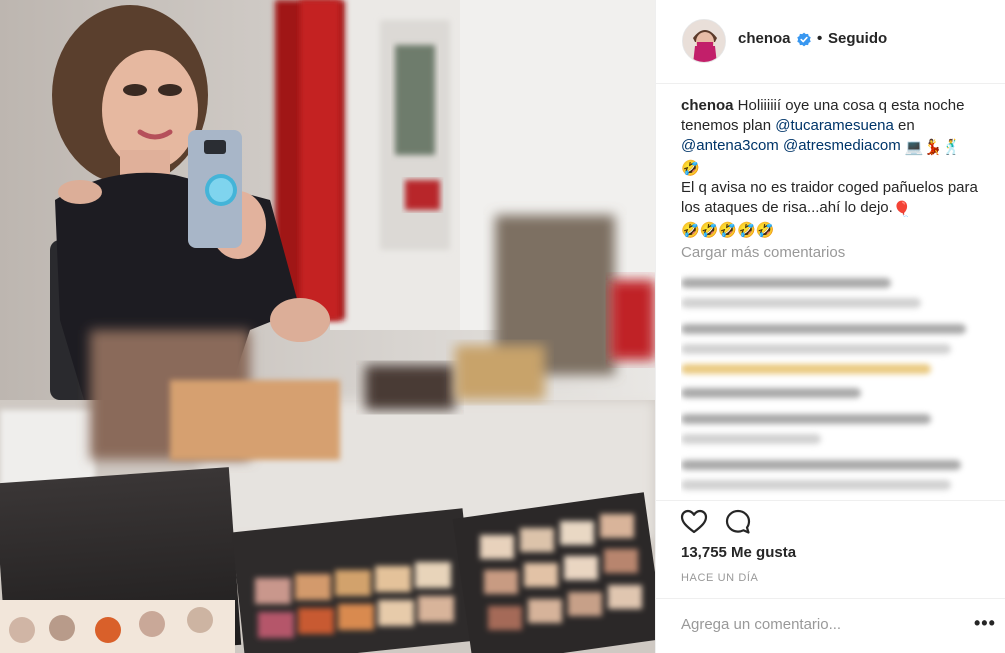  I want to click on comment-bubble-icon, so click(738, 522).